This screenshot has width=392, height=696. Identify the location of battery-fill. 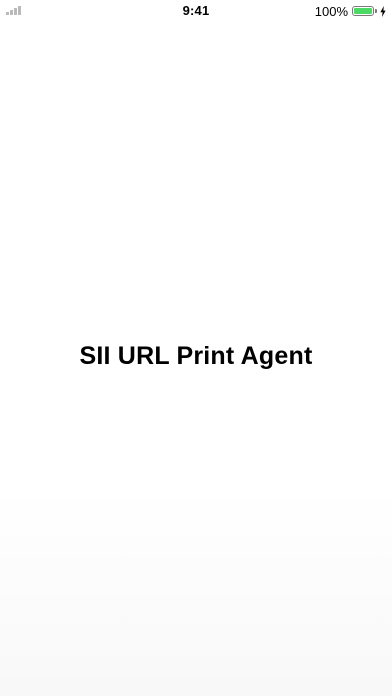
(363, 11).